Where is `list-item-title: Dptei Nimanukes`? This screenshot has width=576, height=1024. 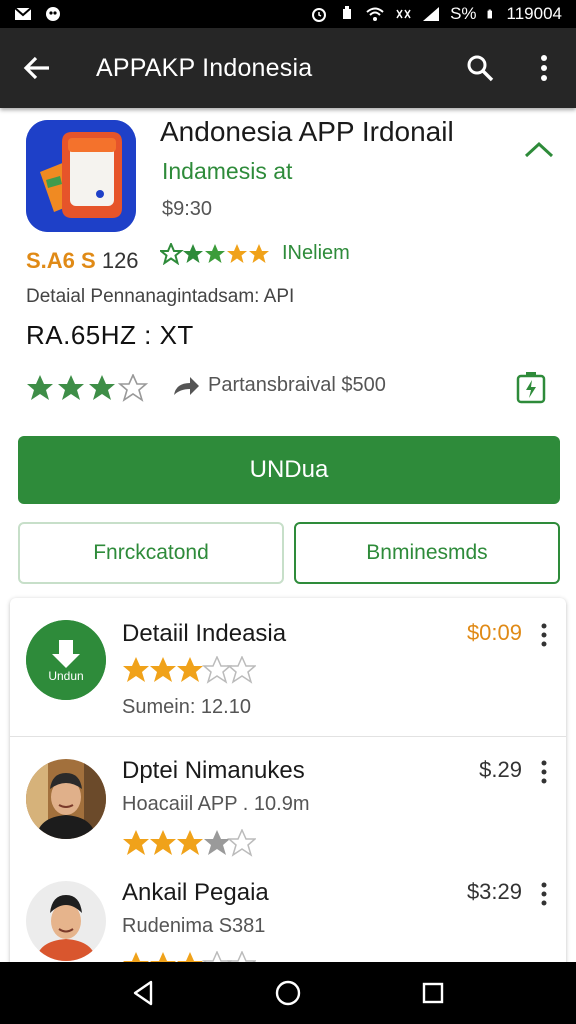 list-item-title: Dptei Nimanukes is located at coordinates (213, 770).